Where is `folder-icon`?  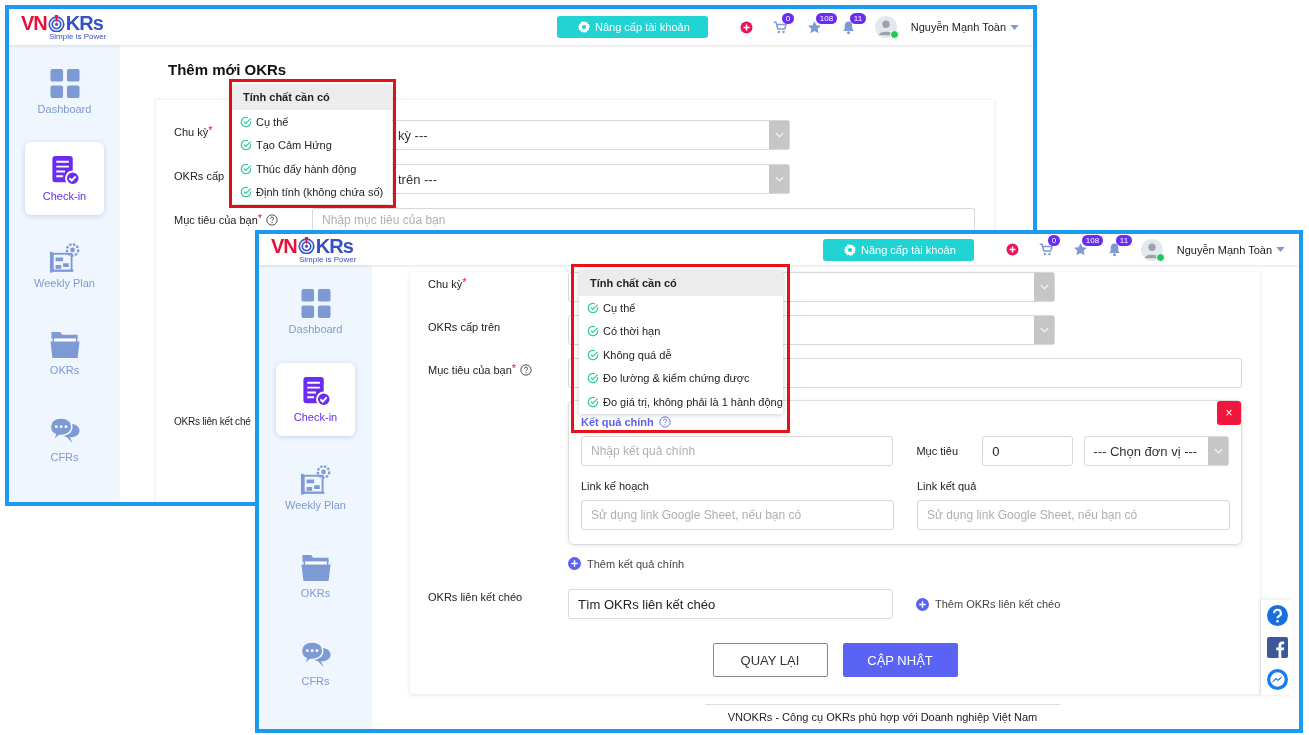
folder-icon is located at coordinates (64, 344).